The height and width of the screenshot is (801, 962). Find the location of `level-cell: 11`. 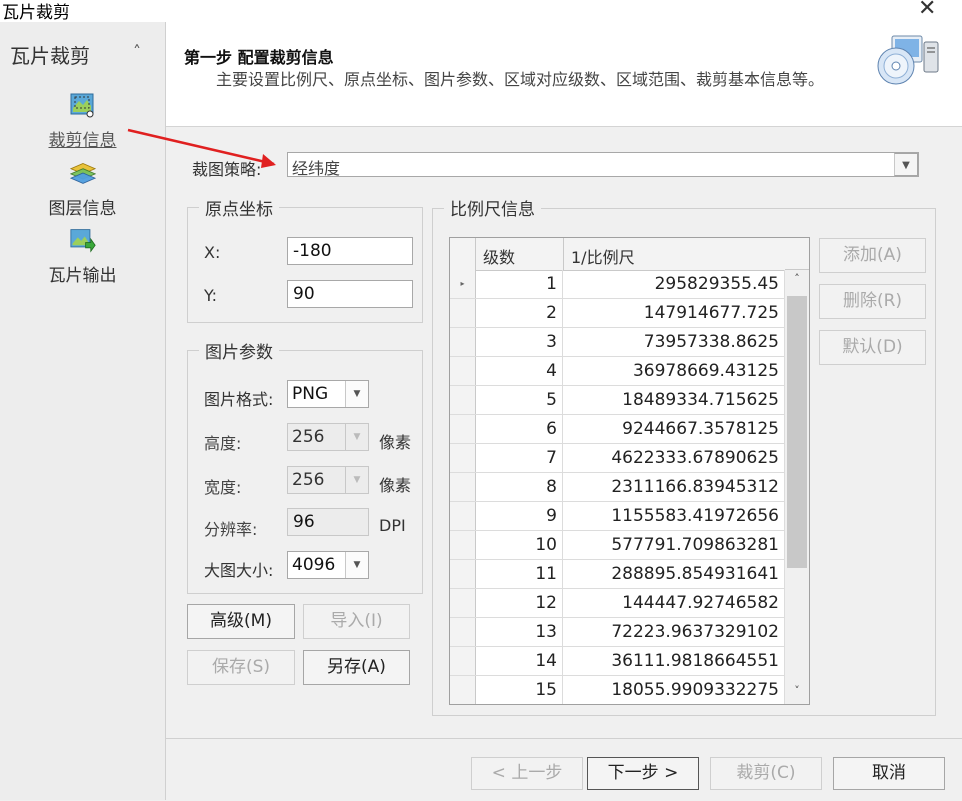

level-cell: 11 is located at coordinates (519, 574).